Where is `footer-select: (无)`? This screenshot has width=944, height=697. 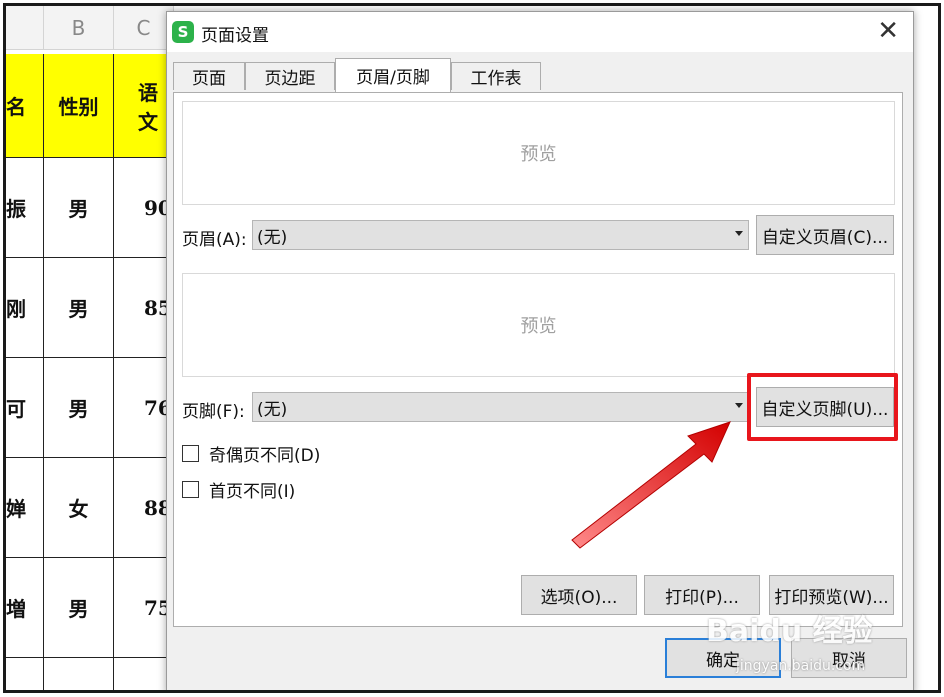
footer-select: (无) is located at coordinates (500, 407).